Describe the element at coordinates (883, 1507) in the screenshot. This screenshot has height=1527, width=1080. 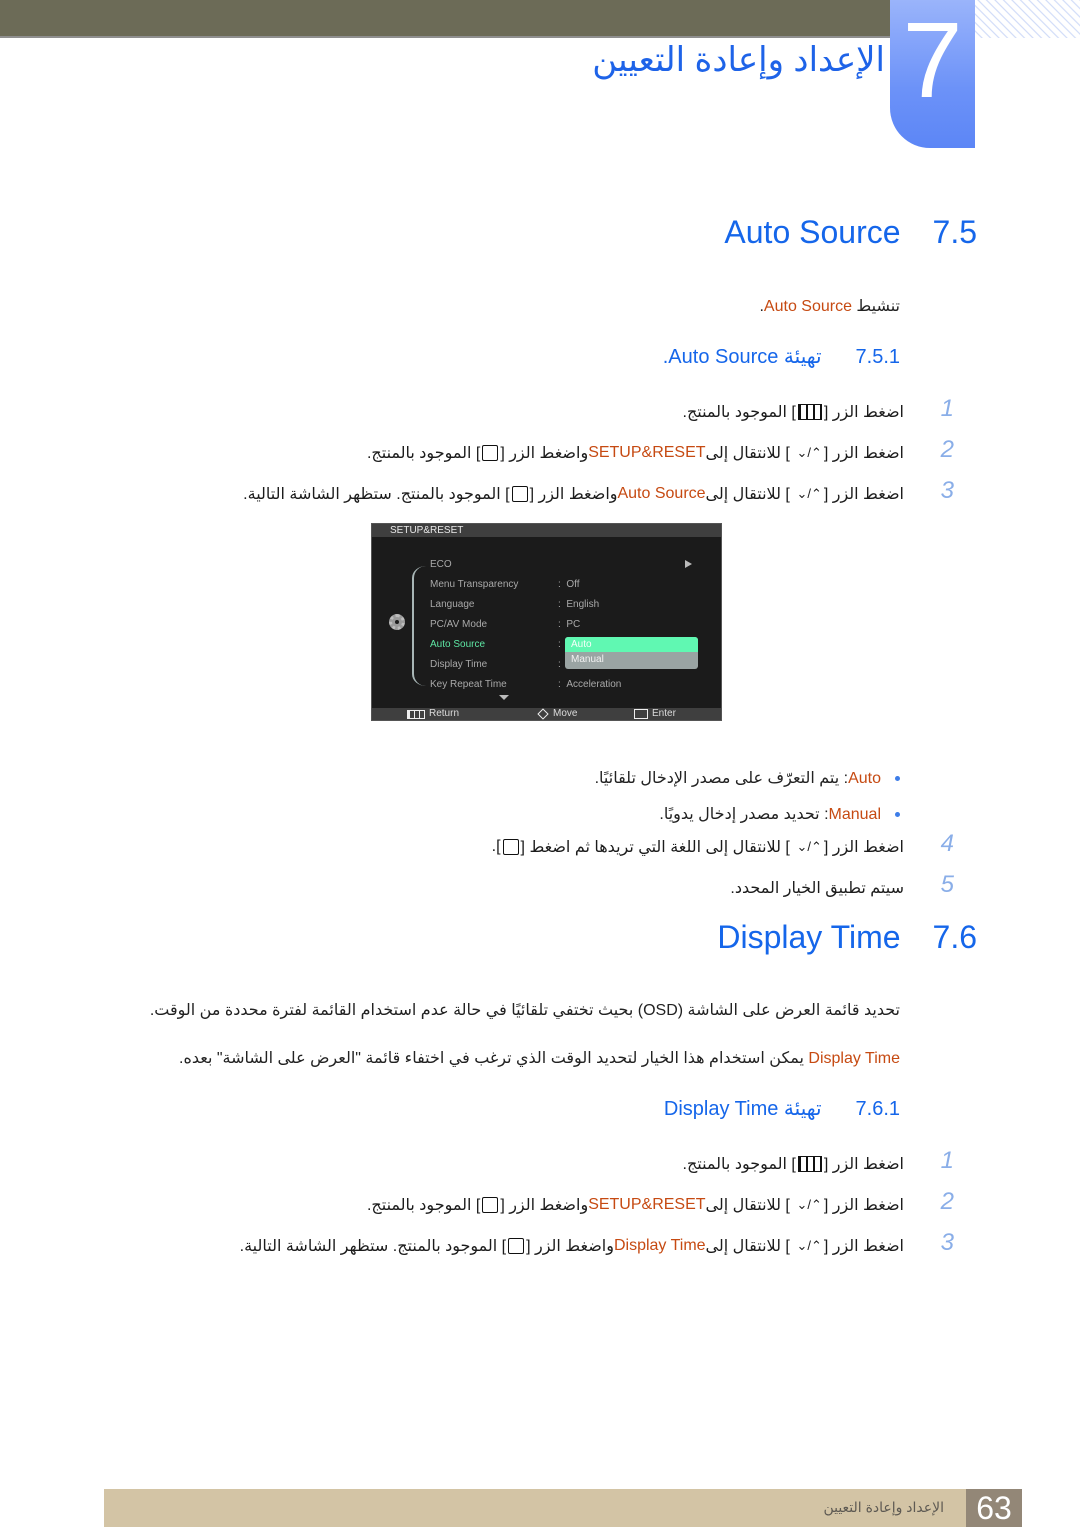
I see `footer-title: الإعداد وإعادة التعيين` at that location.